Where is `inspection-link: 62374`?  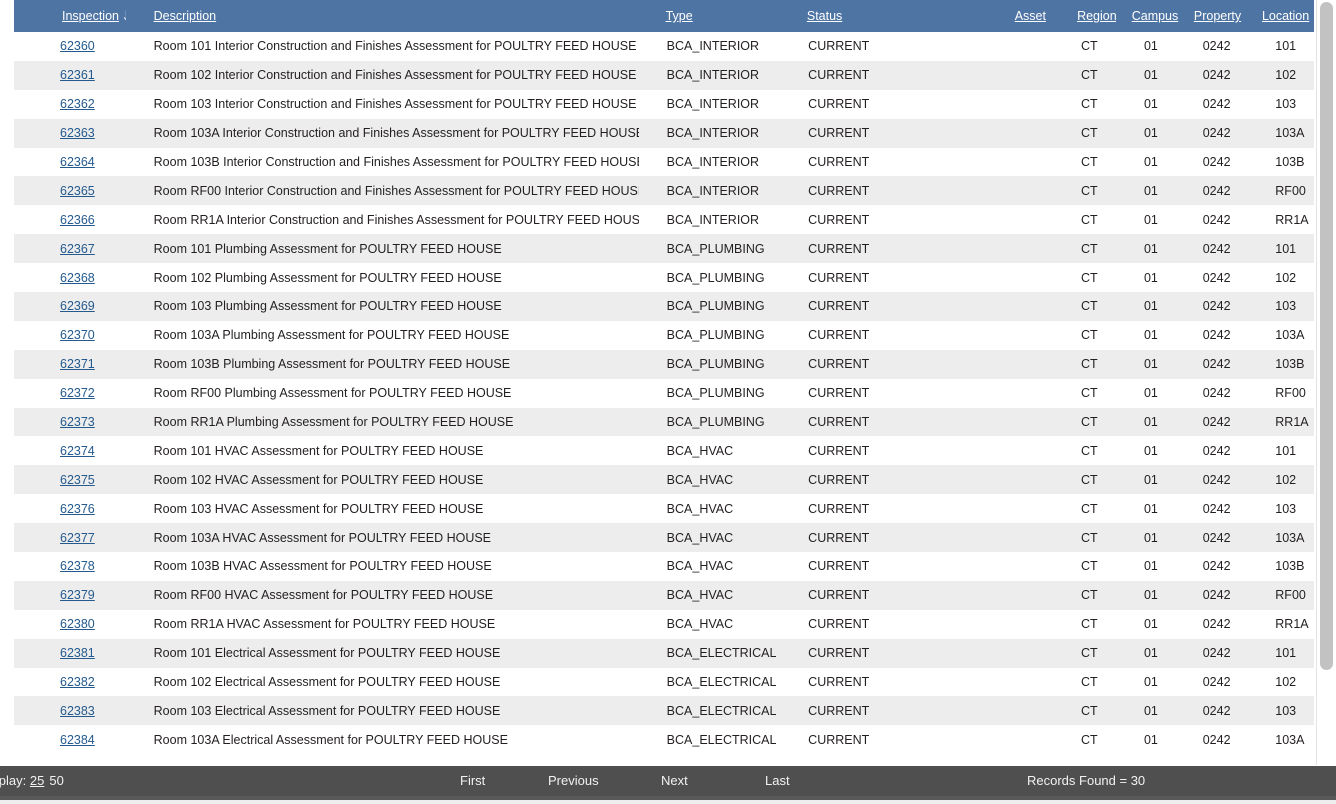 inspection-link: 62374 is located at coordinates (77, 451).